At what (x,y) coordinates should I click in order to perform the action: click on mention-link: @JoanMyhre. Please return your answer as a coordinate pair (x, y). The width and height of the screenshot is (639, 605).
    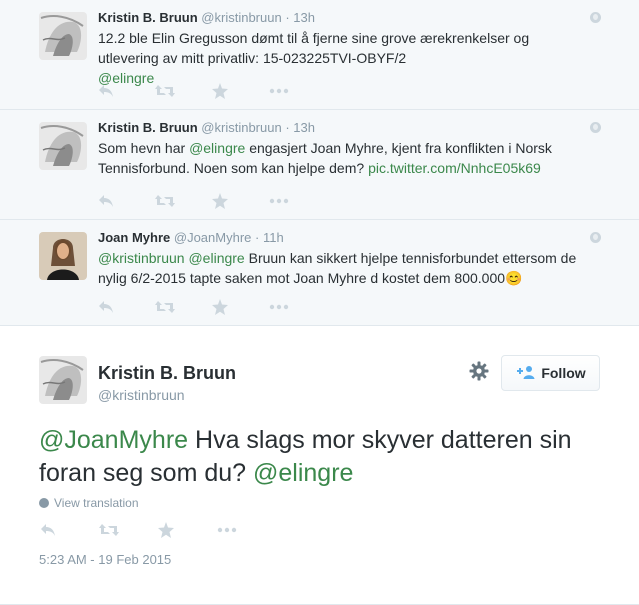
    Looking at the image, I should click on (113, 440).